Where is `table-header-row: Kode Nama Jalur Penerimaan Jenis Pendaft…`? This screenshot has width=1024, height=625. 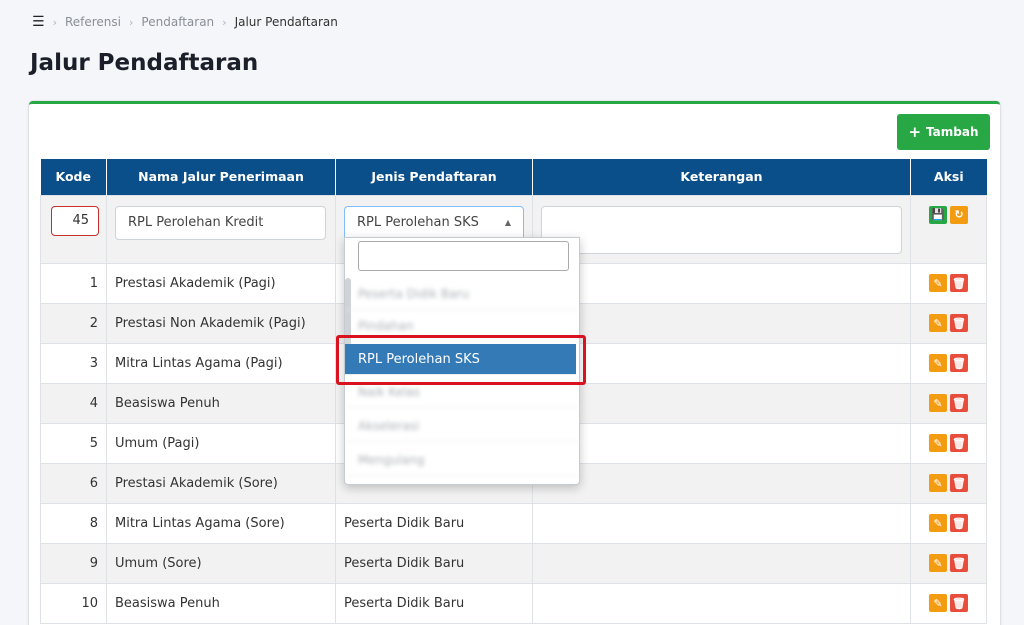 table-header-row: Kode Nama Jalur Penerimaan Jenis Pendaft… is located at coordinates (513, 177).